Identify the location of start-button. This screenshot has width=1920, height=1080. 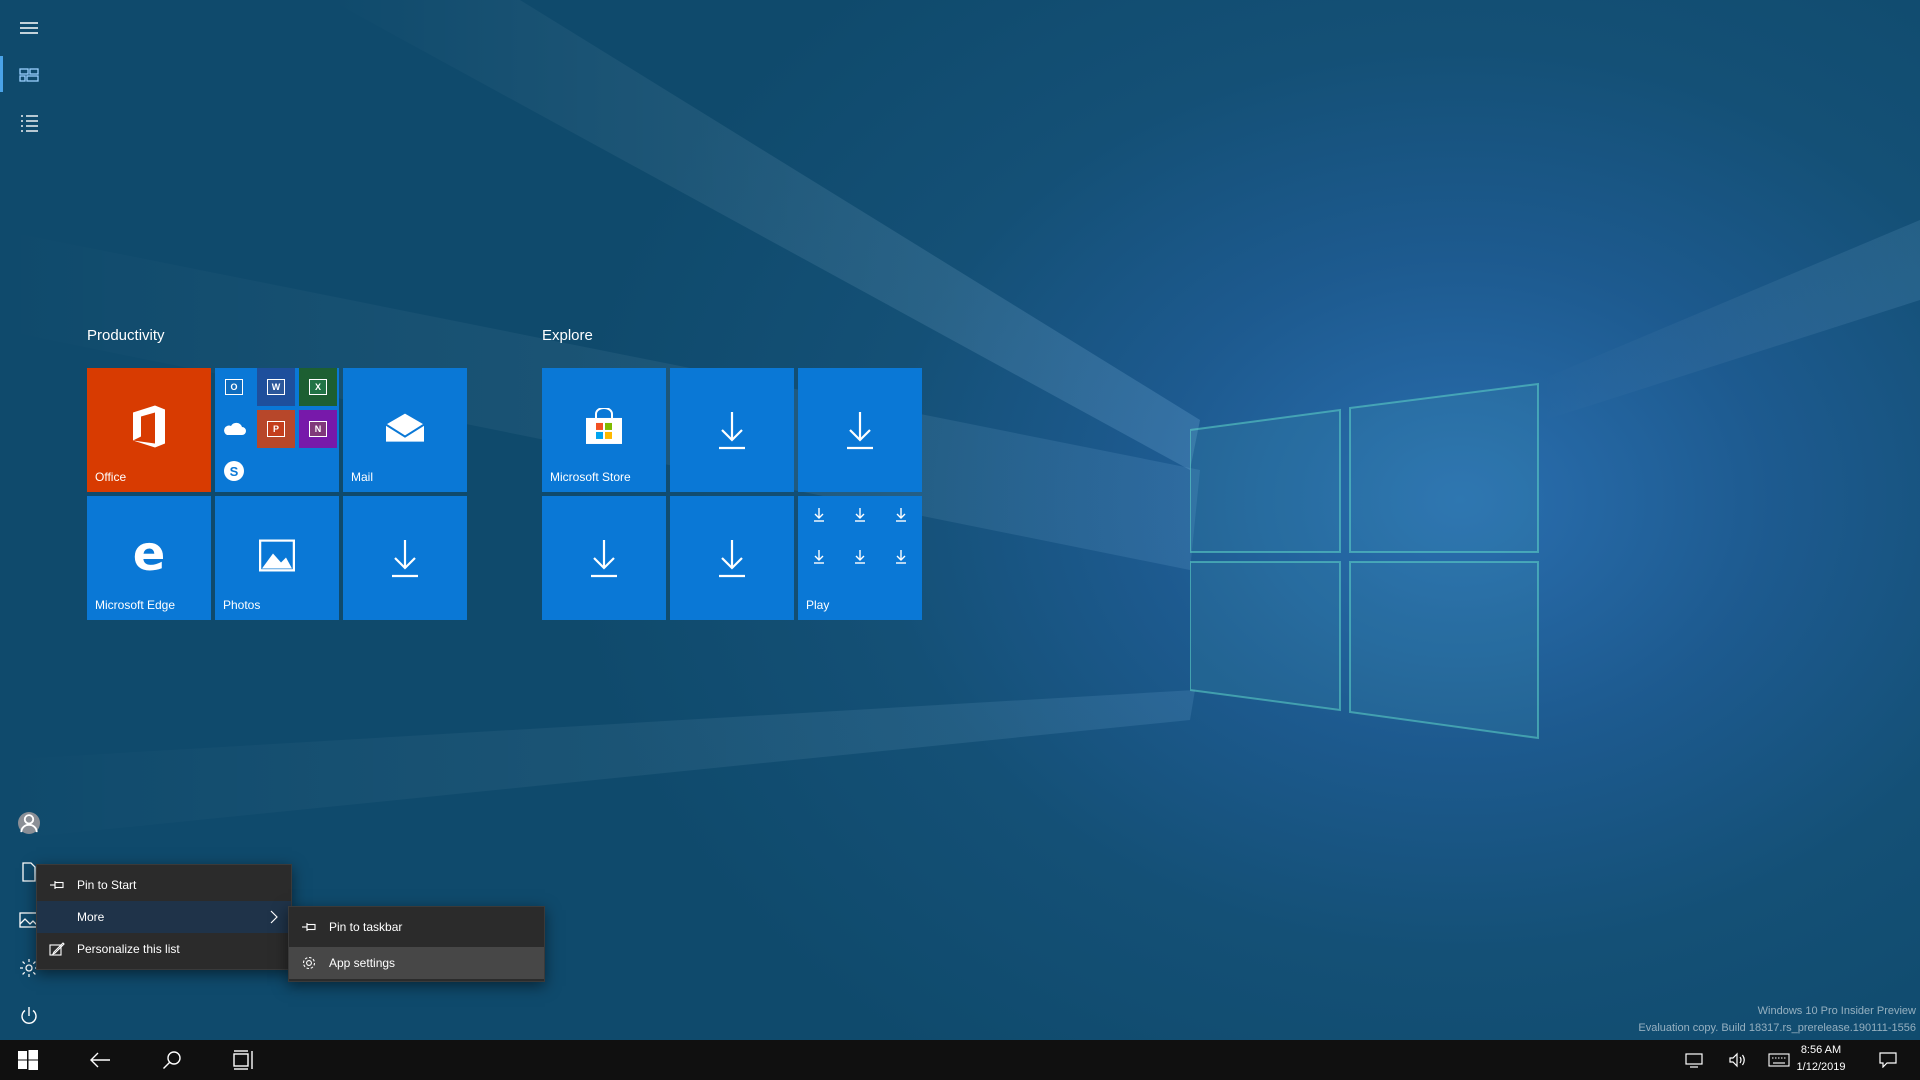
(28, 1060).